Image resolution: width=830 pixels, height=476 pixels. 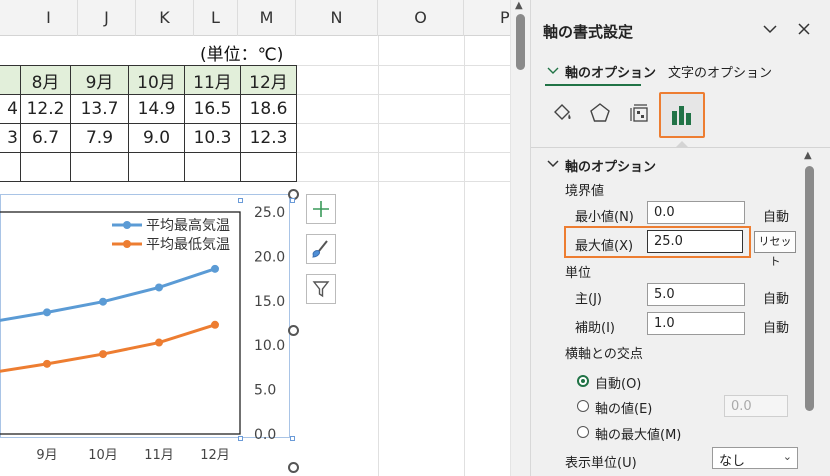 What do you see at coordinates (520, 238) in the screenshot?
I see `sheet-vertical-scrollbar: ▲` at bounding box center [520, 238].